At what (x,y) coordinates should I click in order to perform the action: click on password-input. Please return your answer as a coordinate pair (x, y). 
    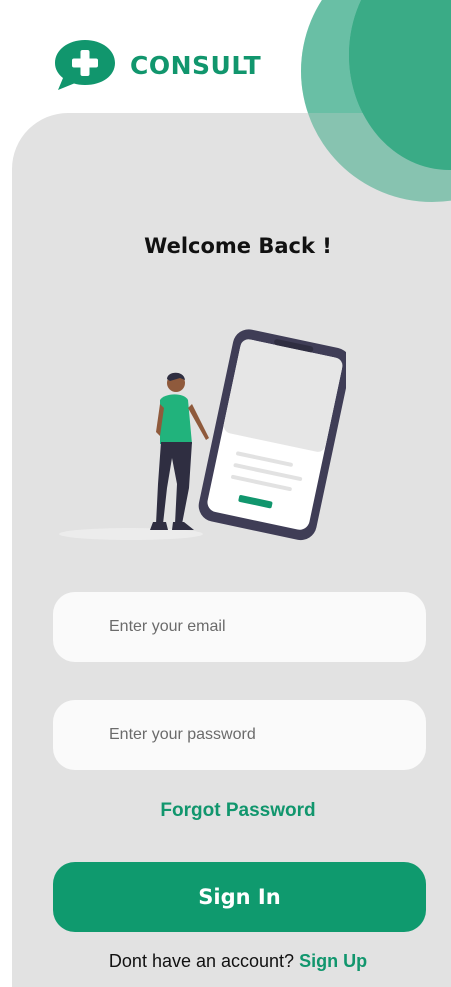
    Looking at the image, I should click on (239, 735).